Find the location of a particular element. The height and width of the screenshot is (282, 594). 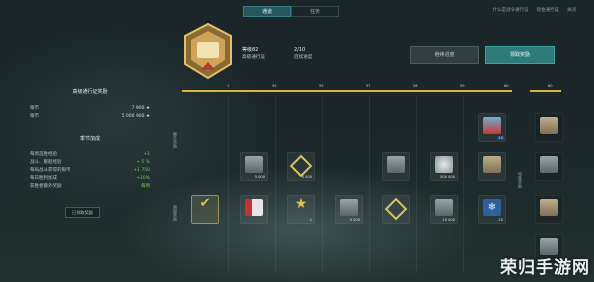

reward-row: 银币 5 000 900 ★ is located at coordinates (90, 117).